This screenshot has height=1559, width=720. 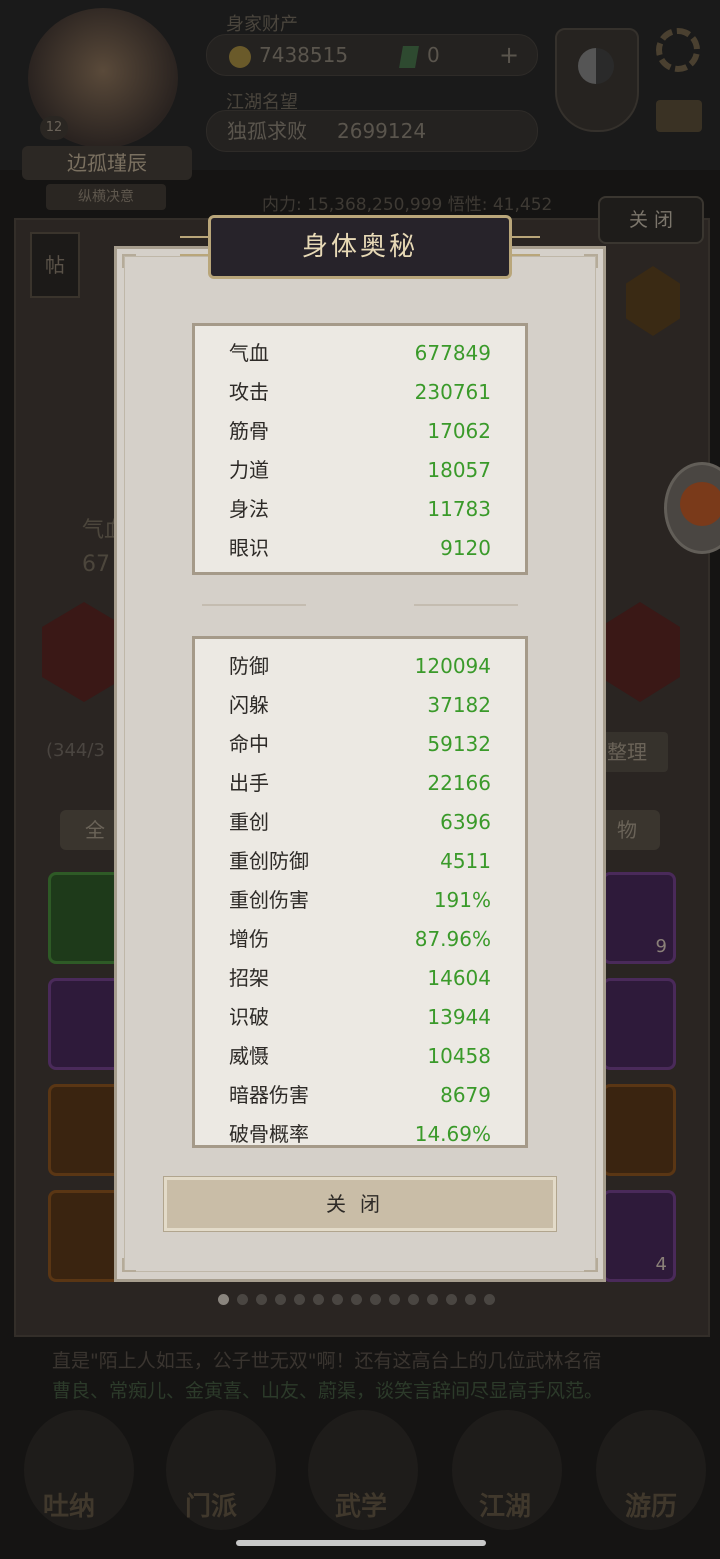 I want to click on stat-row: 招架 14604, so click(x=360, y=978).